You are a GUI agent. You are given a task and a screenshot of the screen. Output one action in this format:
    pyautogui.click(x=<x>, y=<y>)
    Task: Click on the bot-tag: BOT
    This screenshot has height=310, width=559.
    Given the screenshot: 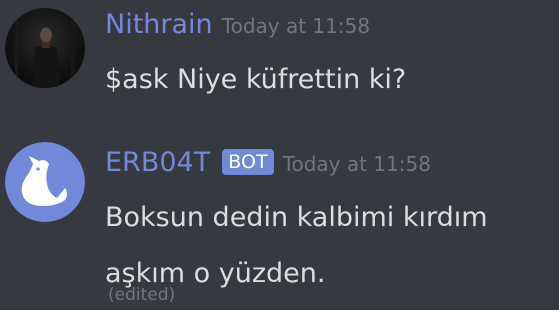 What is the action you would take?
    pyautogui.click(x=248, y=162)
    